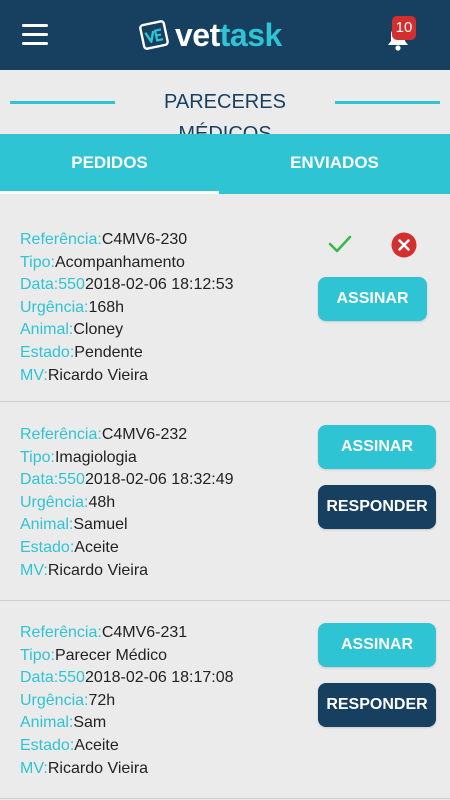 The image size is (450, 800). What do you see at coordinates (104, 239) in the screenshot?
I see `field-referencia: Referência:C4MV6-230` at bounding box center [104, 239].